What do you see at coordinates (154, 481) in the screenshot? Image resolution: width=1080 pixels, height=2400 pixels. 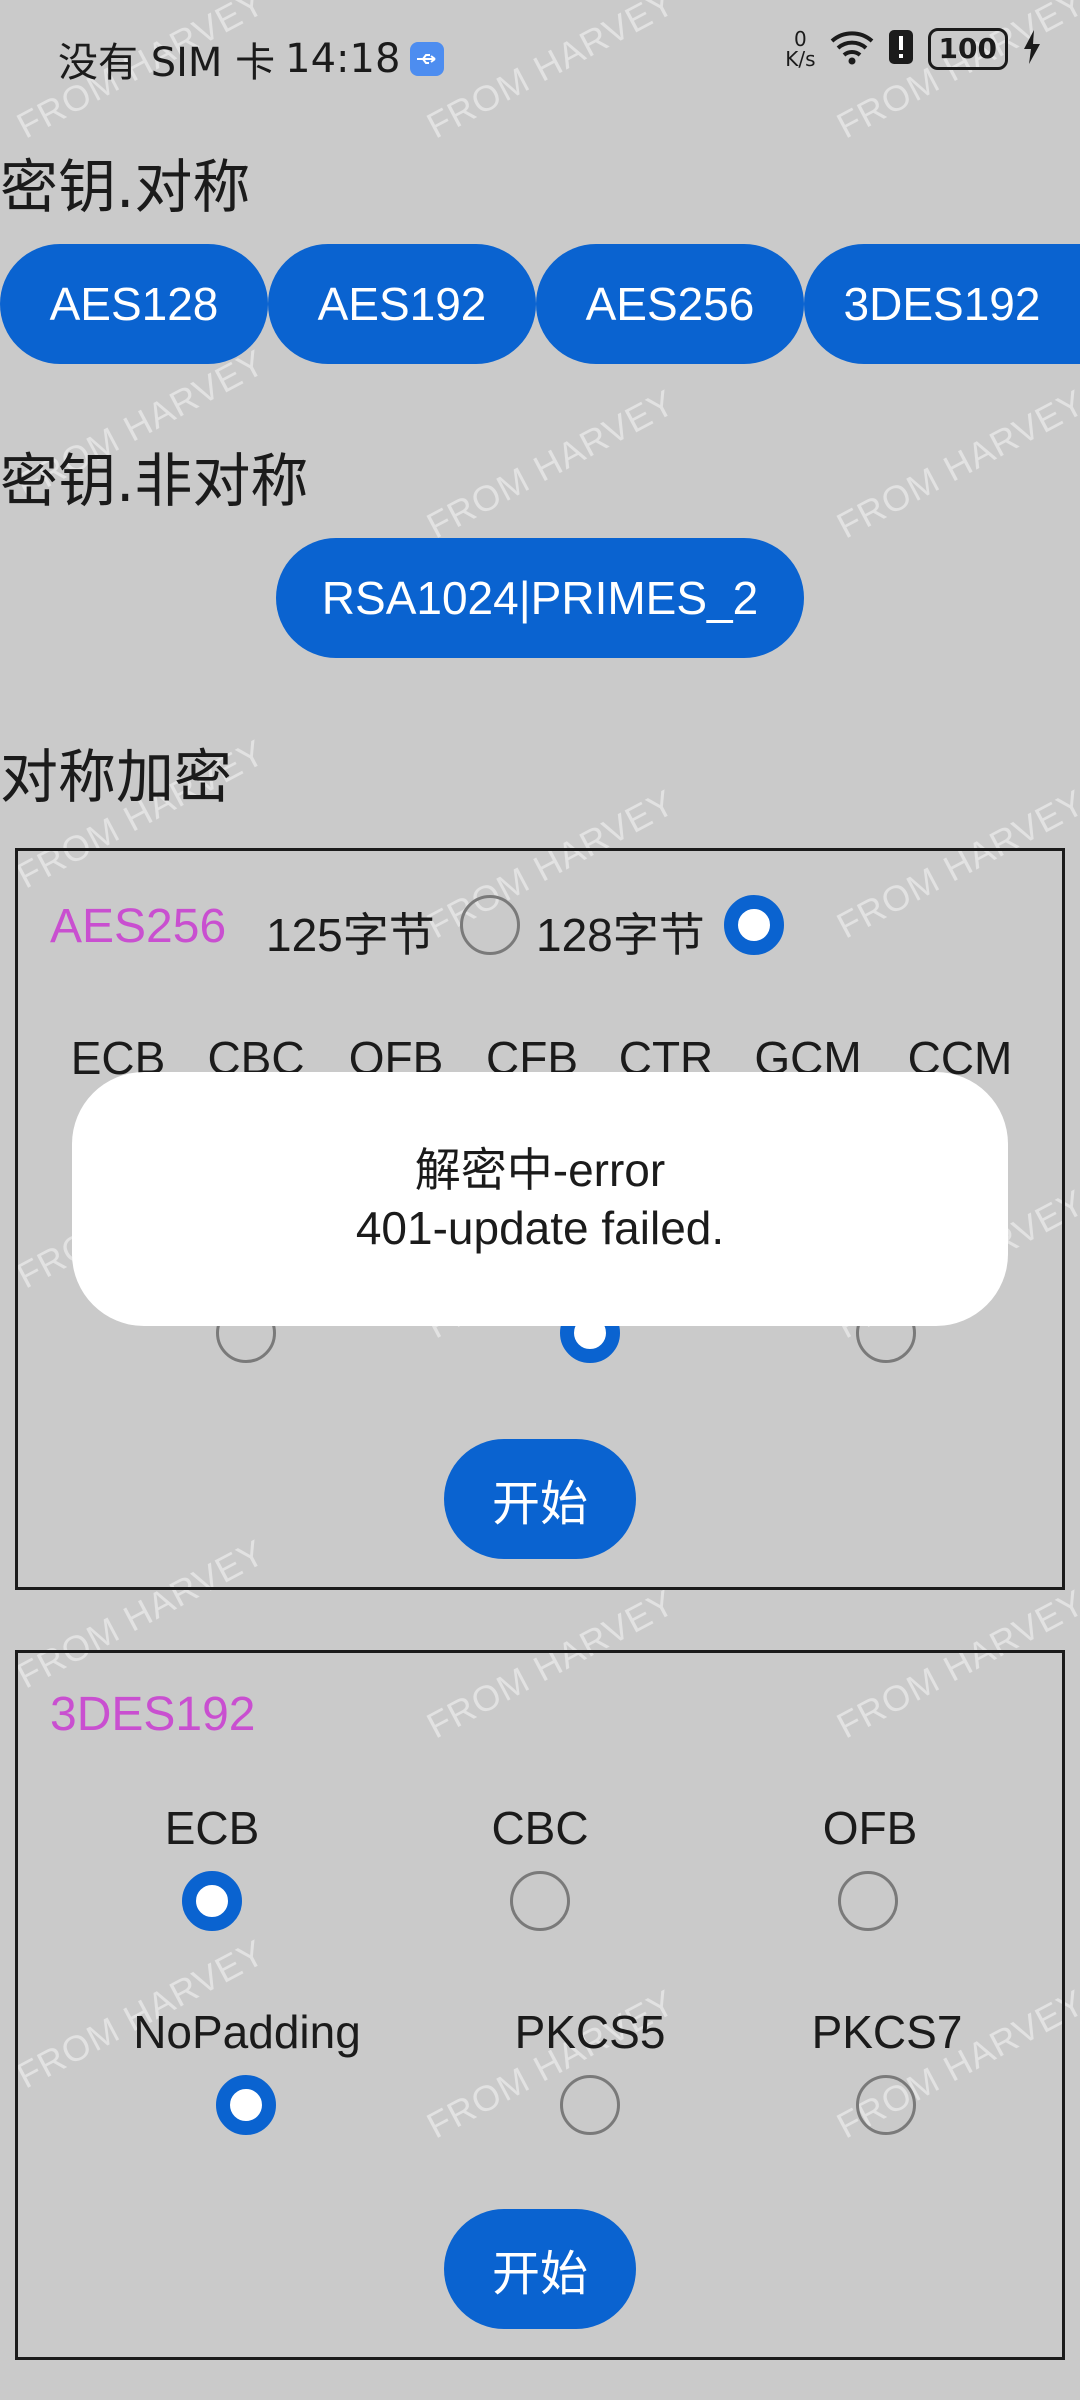 I see `asymmetric-keys-title: 密钥.非对称` at bounding box center [154, 481].